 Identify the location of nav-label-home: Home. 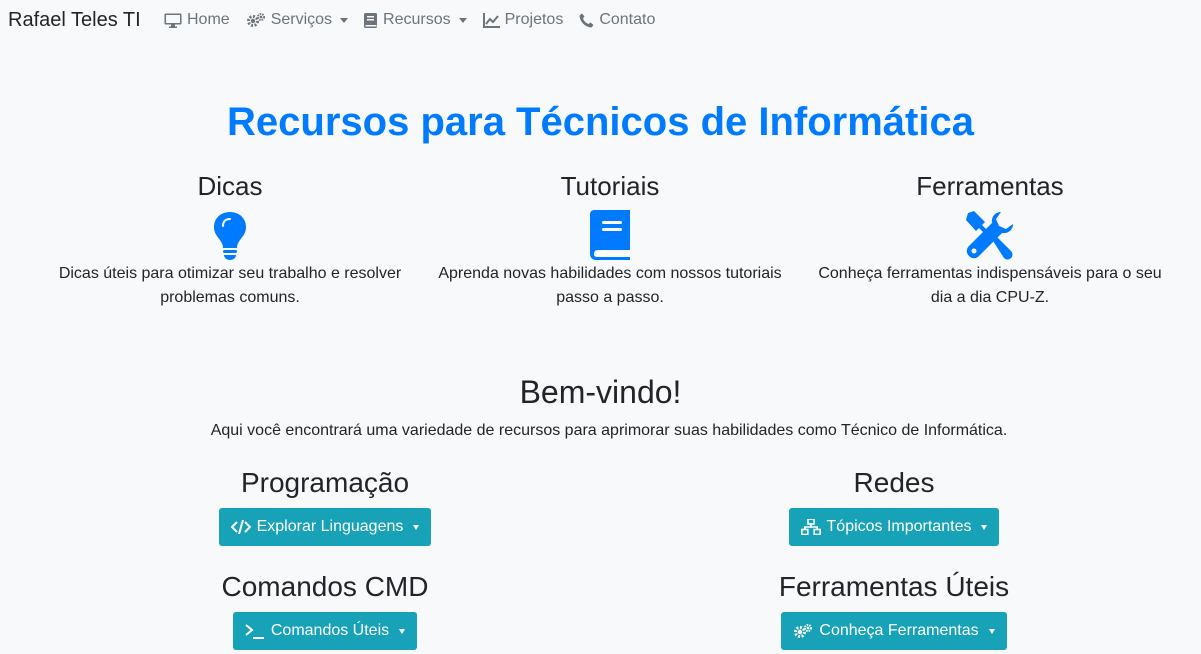
(208, 19).